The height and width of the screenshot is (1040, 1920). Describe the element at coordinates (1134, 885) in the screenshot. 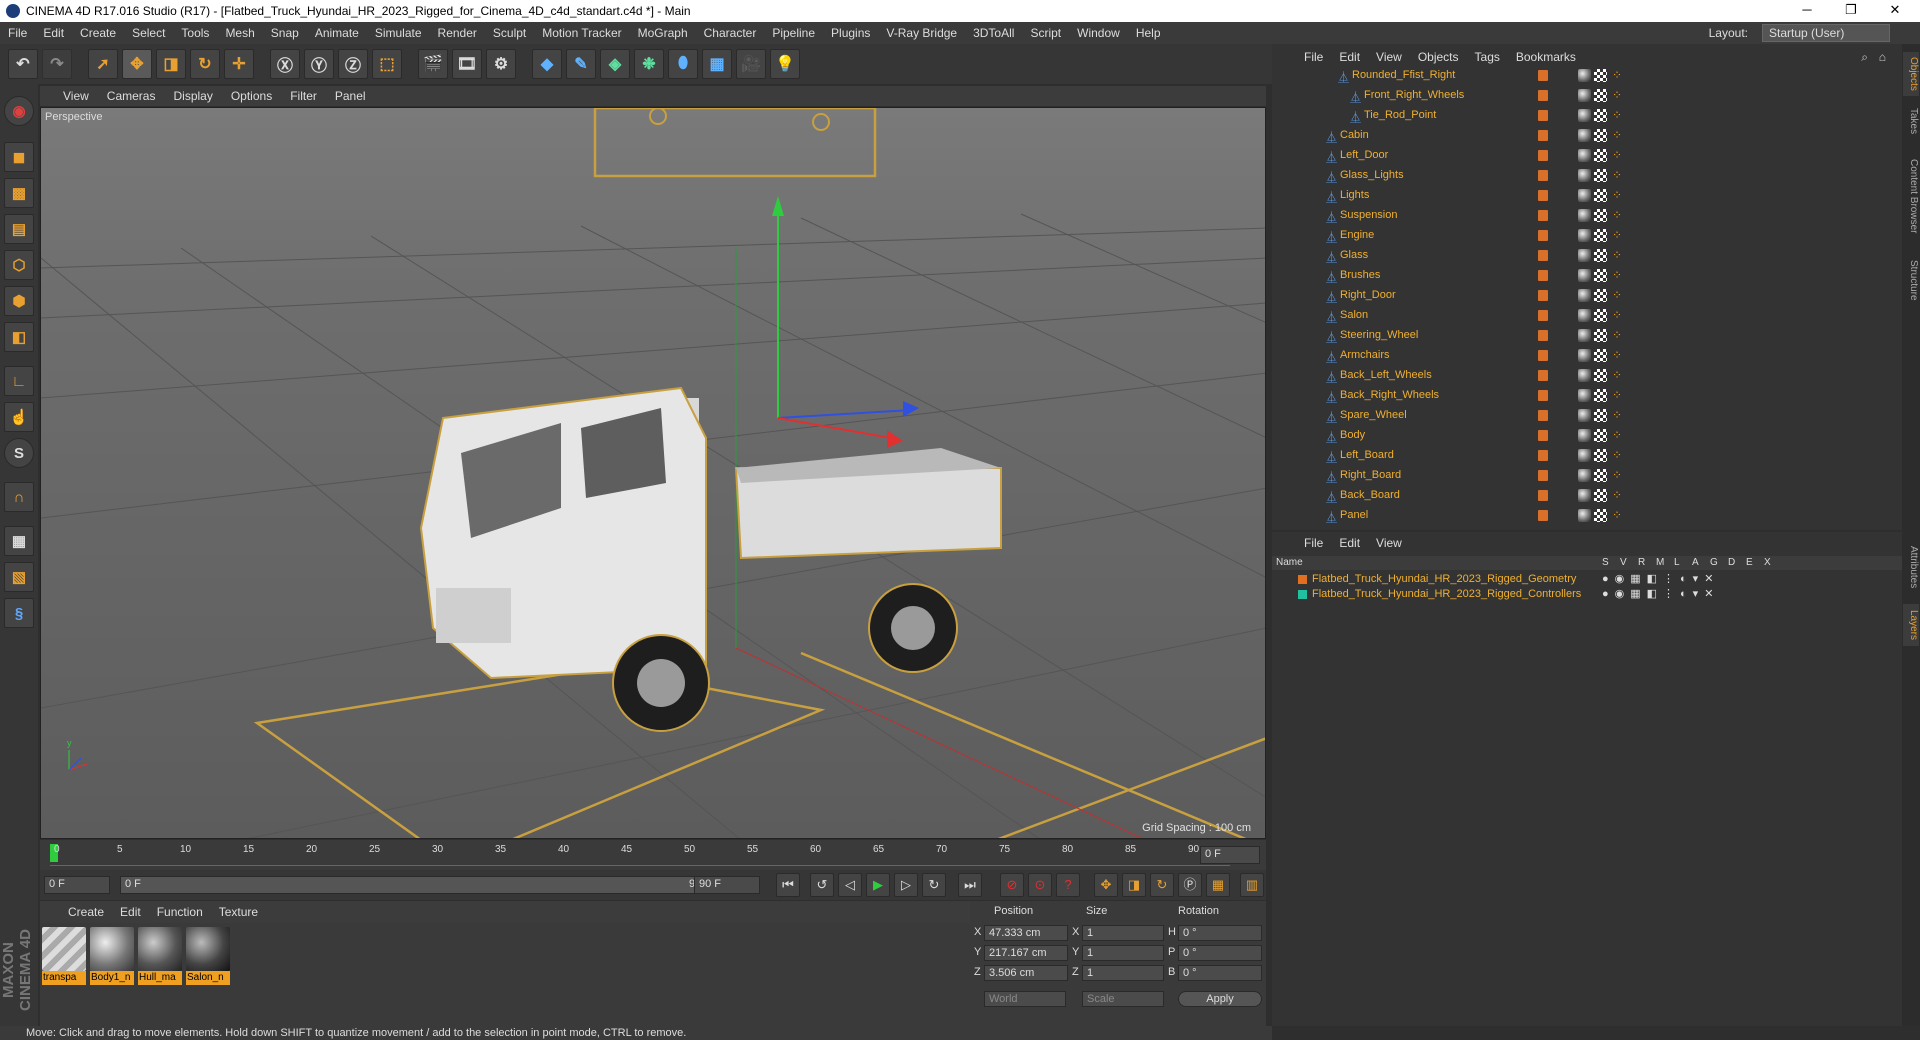

I see `record-scale-icon: ◨` at that location.